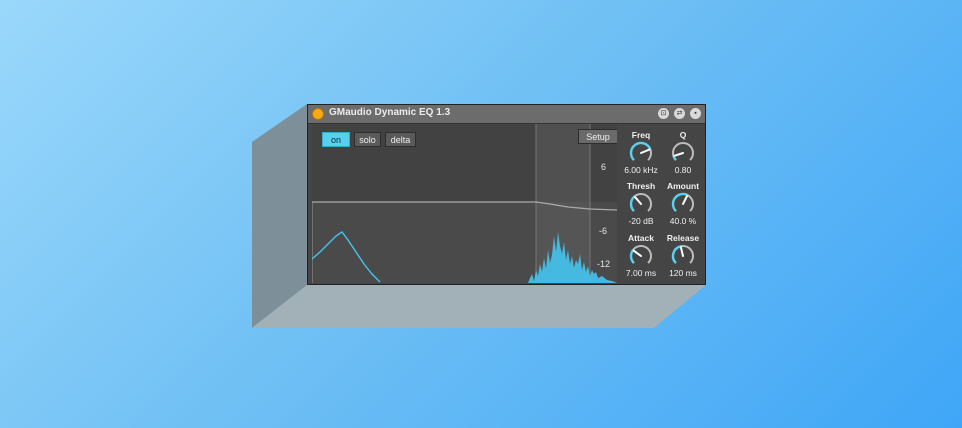  What do you see at coordinates (641, 135) in the screenshot?
I see `freq-label: Freq` at bounding box center [641, 135].